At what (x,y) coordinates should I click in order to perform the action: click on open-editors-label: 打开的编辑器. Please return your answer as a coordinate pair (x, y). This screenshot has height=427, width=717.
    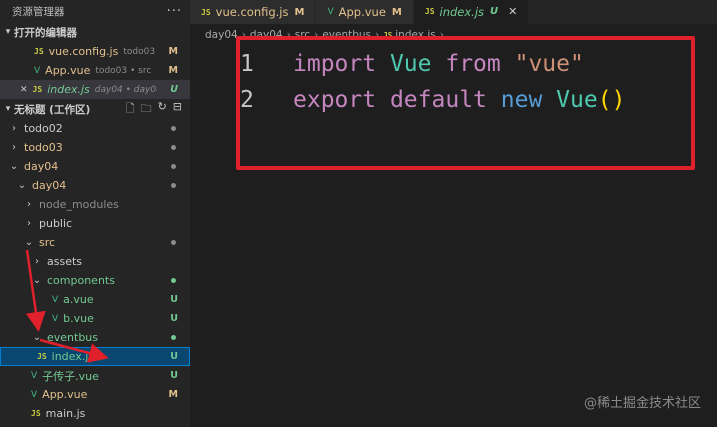
    Looking at the image, I should click on (45, 32).